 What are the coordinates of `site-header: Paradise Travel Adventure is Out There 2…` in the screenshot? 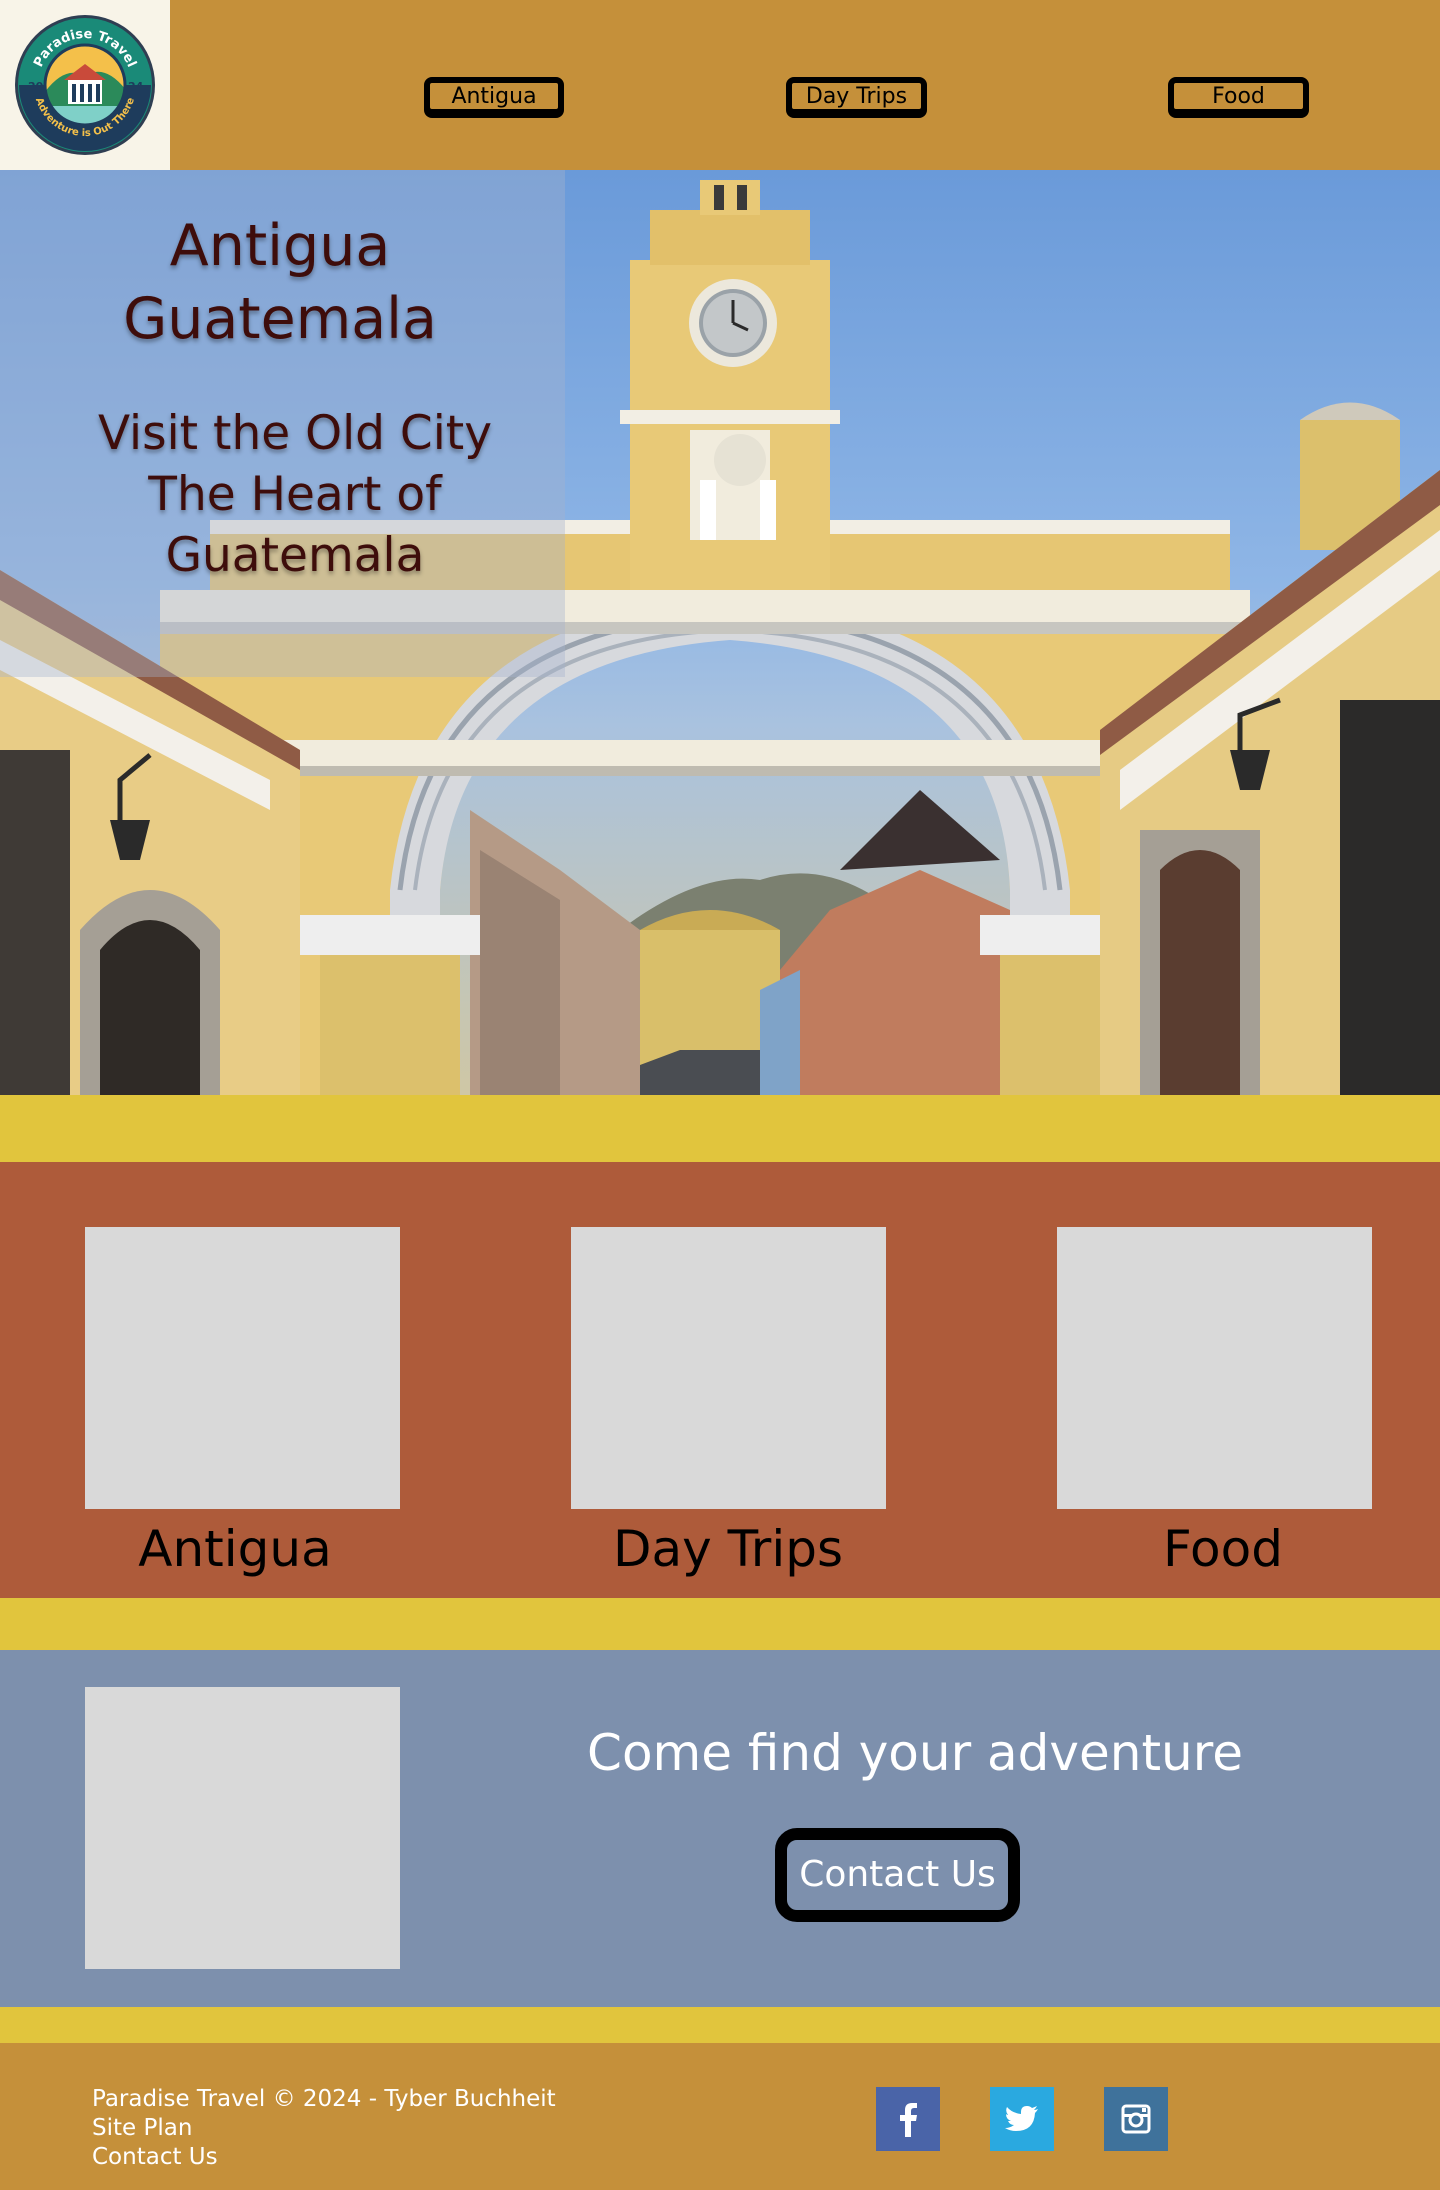 It's located at (720, 85).